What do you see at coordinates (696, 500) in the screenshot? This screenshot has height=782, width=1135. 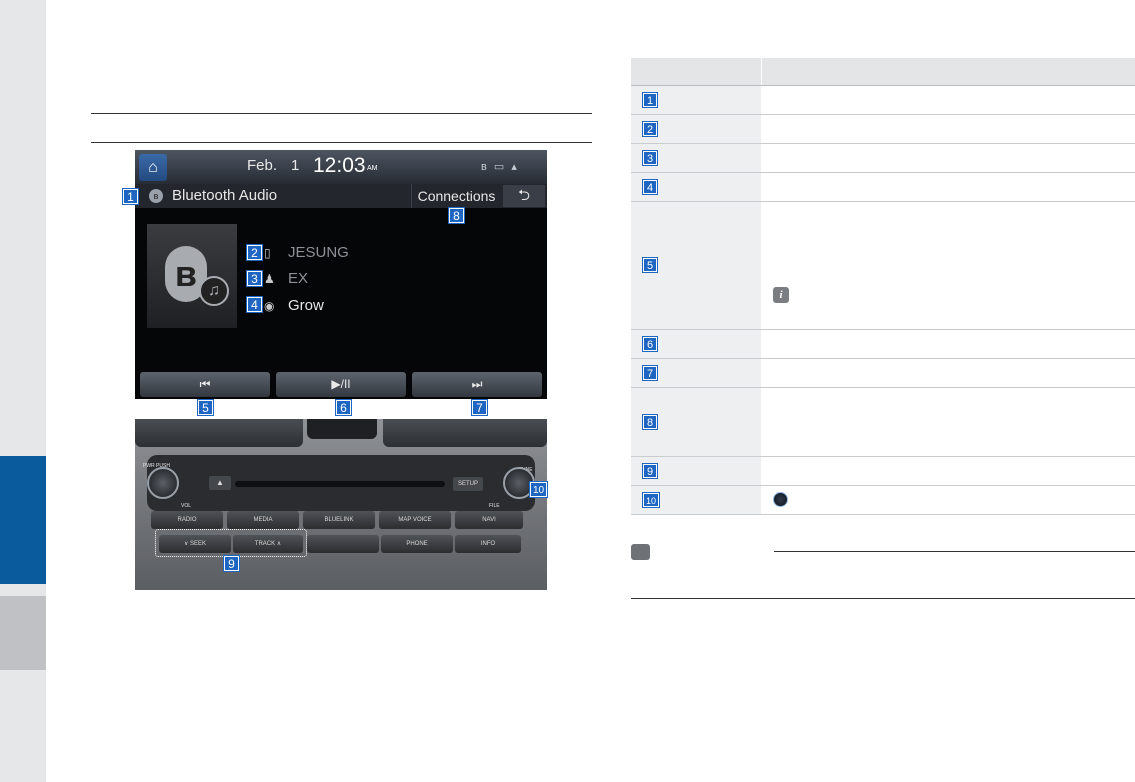 I see `table-cell-number: 10` at bounding box center [696, 500].